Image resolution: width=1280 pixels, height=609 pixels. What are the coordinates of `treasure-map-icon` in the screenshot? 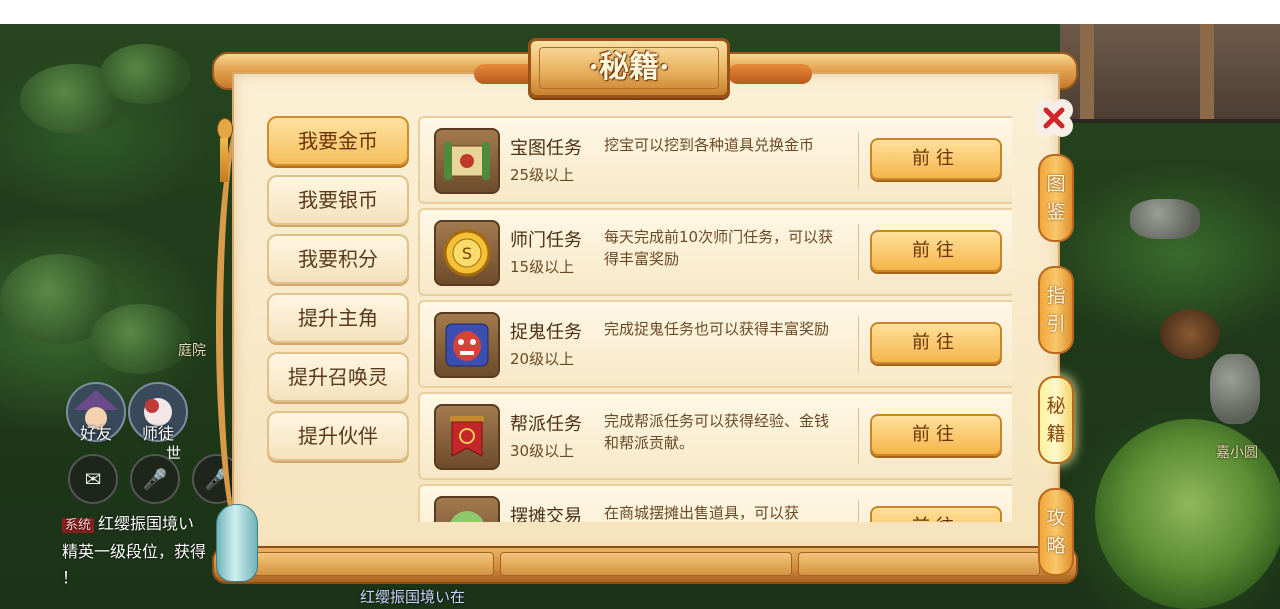 It's located at (467, 161).